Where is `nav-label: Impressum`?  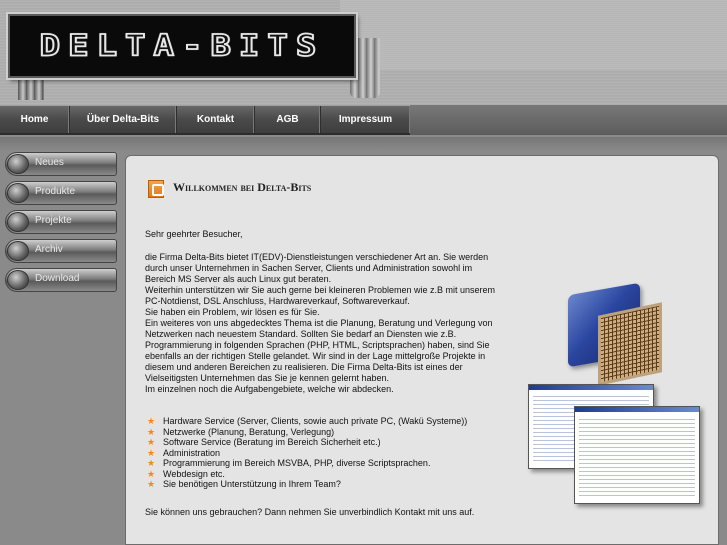 nav-label: Impressum is located at coordinates (365, 119).